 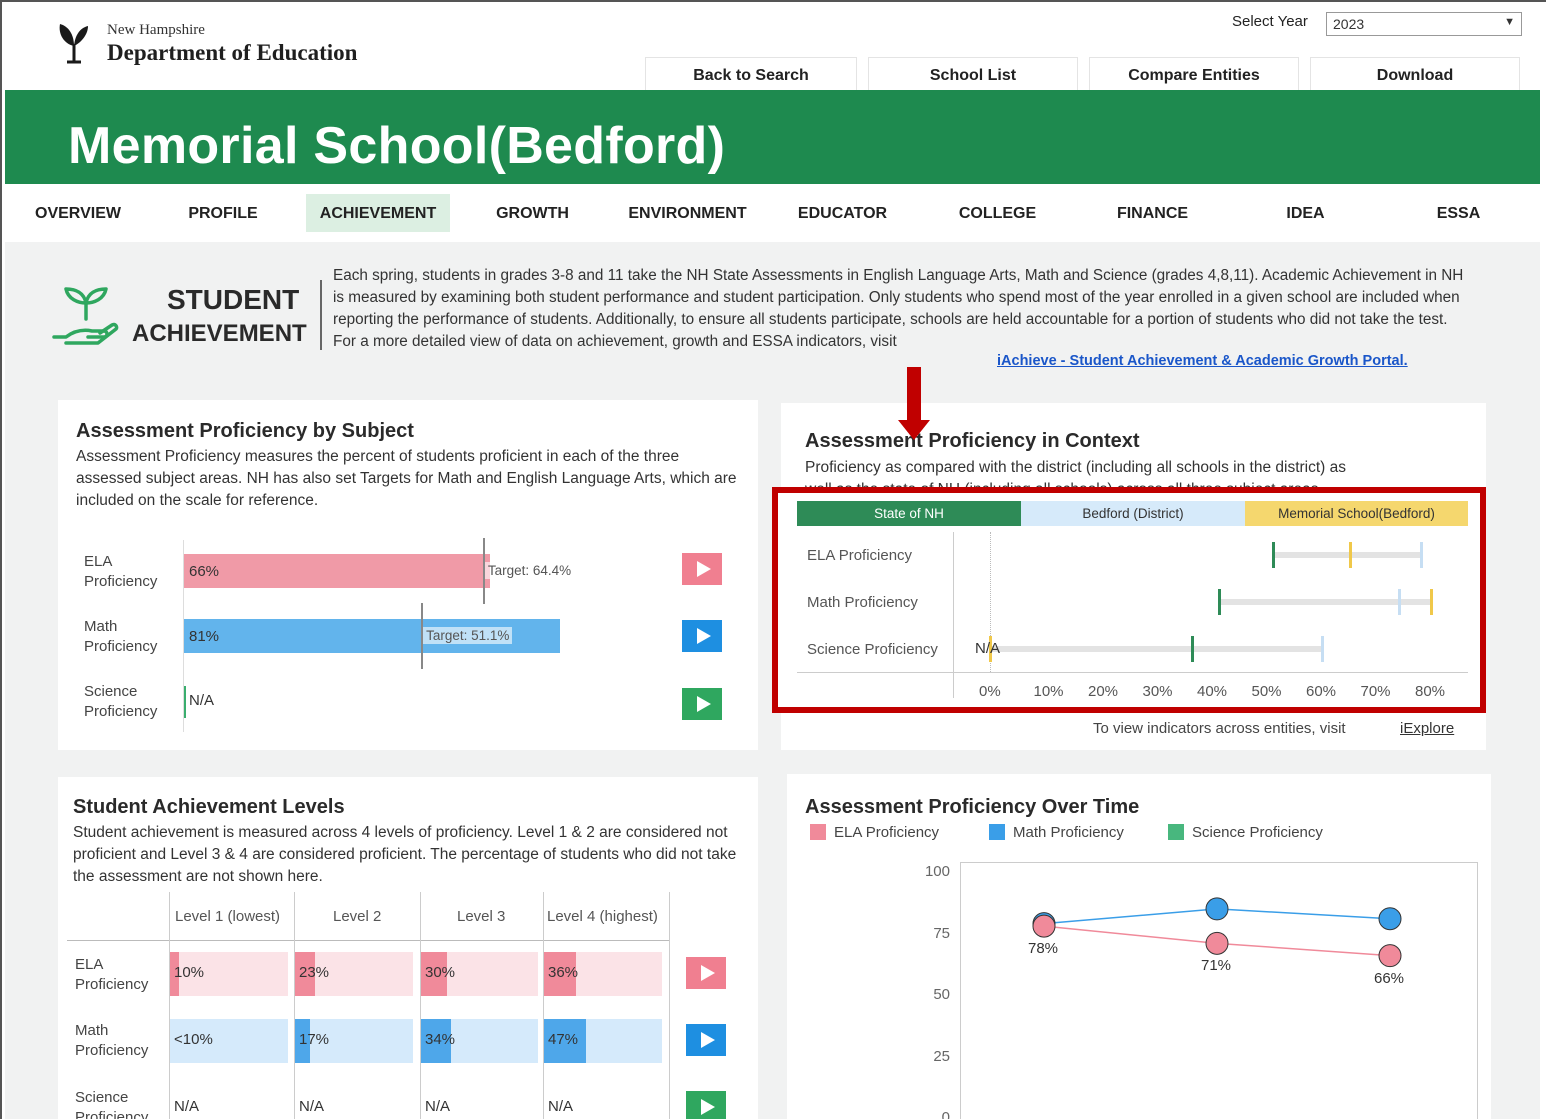 What do you see at coordinates (1152, 213) in the screenshot?
I see `tab-finance: FINANCE` at bounding box center [1152, 213].